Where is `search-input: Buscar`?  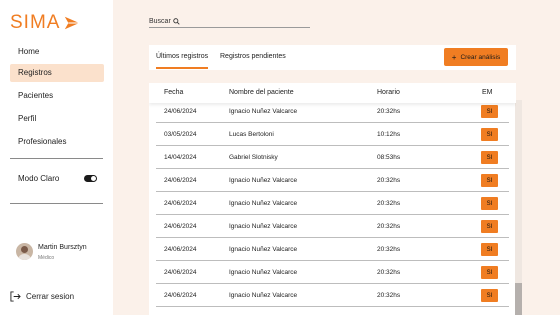
search-input: Buscar is located at coordinates (229, 21).